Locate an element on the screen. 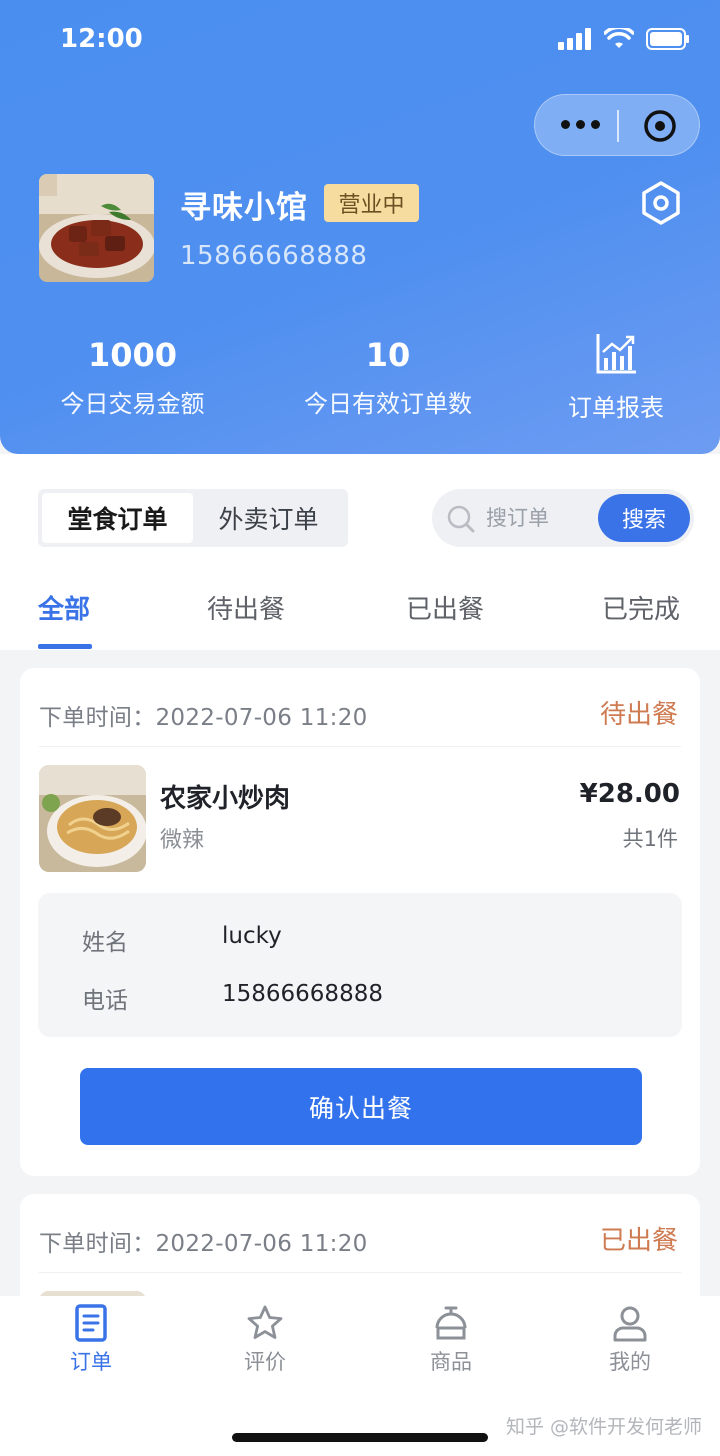 The height and width of the screenshot is (1456, 720). miniprogram-capsule is located at coordinates (617, 125).